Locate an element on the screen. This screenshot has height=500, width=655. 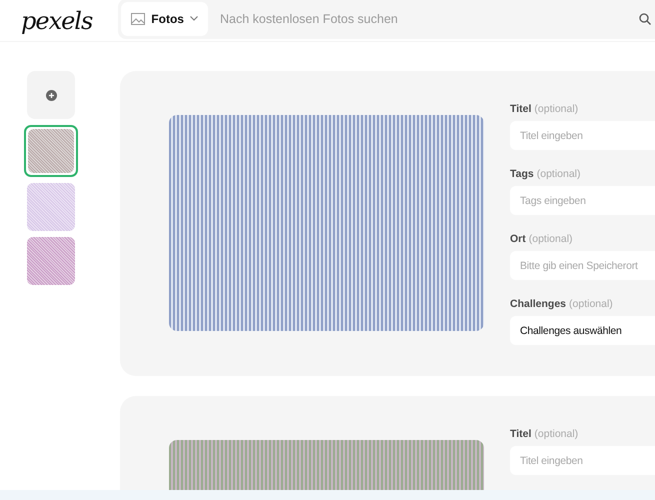
search-bar: Fotos Nach kostenlosen Fotos suchen is located at coordinates (386, 19).